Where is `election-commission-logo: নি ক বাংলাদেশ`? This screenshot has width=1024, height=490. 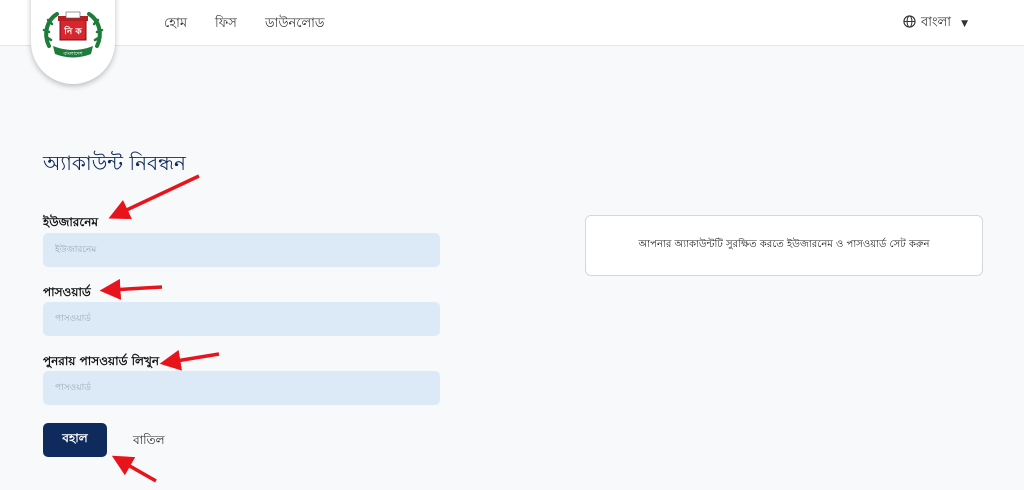
election-commission-logo: নি ক বাংলাদেশ is located at coordinates (73, 42).